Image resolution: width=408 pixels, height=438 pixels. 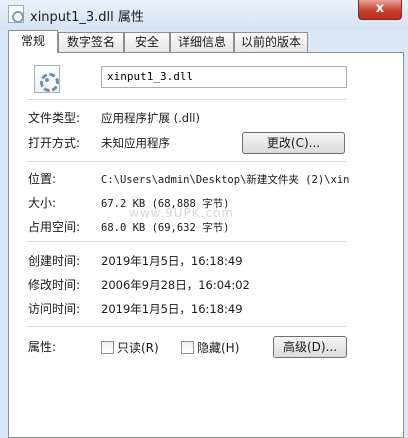 I want to click on window-title: xinput1_3.dll 属性, so click(x=87, y=17).